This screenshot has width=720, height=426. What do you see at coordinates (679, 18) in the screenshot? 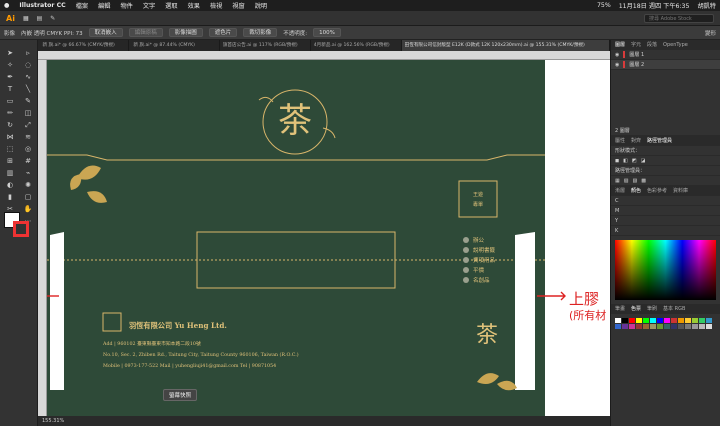
I see `stock-search-input: 搜尋 Adobe Stock` at bounding box center [679, 18].